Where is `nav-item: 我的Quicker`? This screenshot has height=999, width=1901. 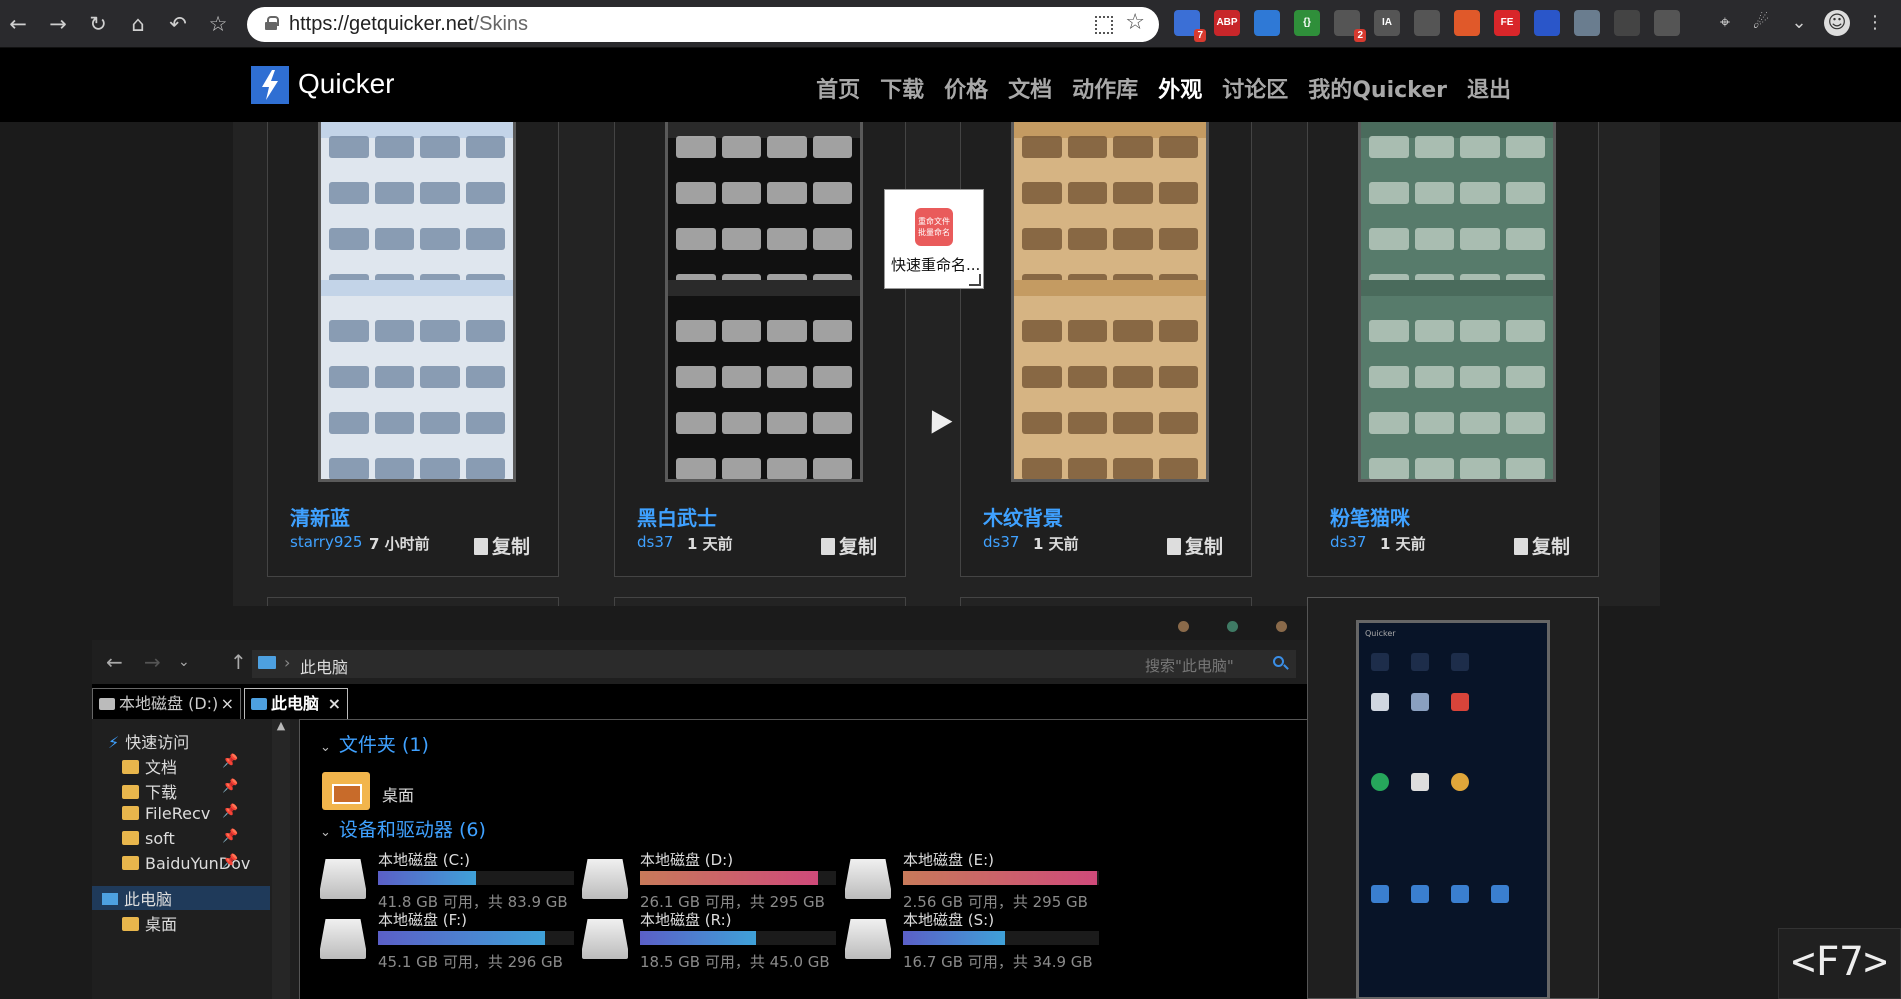 nav-item: 我的Quicker is located at coordinates (1377, 88).